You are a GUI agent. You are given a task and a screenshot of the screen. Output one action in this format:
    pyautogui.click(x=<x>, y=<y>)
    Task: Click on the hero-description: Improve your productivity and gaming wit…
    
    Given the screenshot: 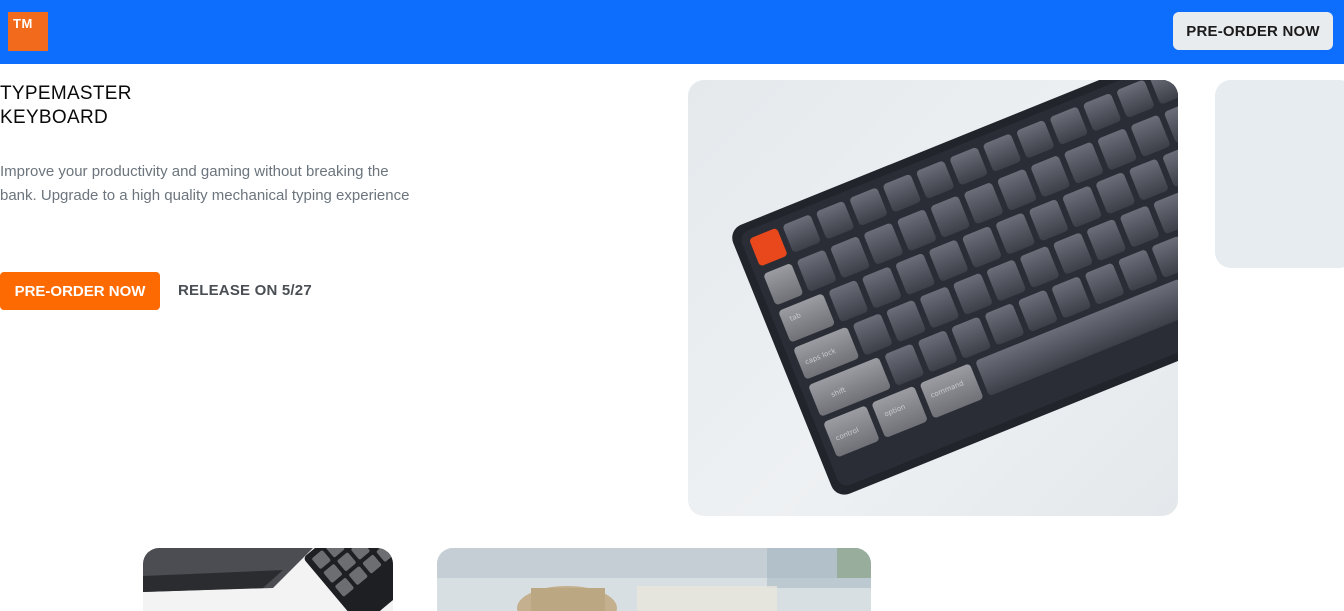 What is the action you would take?
    pyautogui.click(x=205, y=183)
    